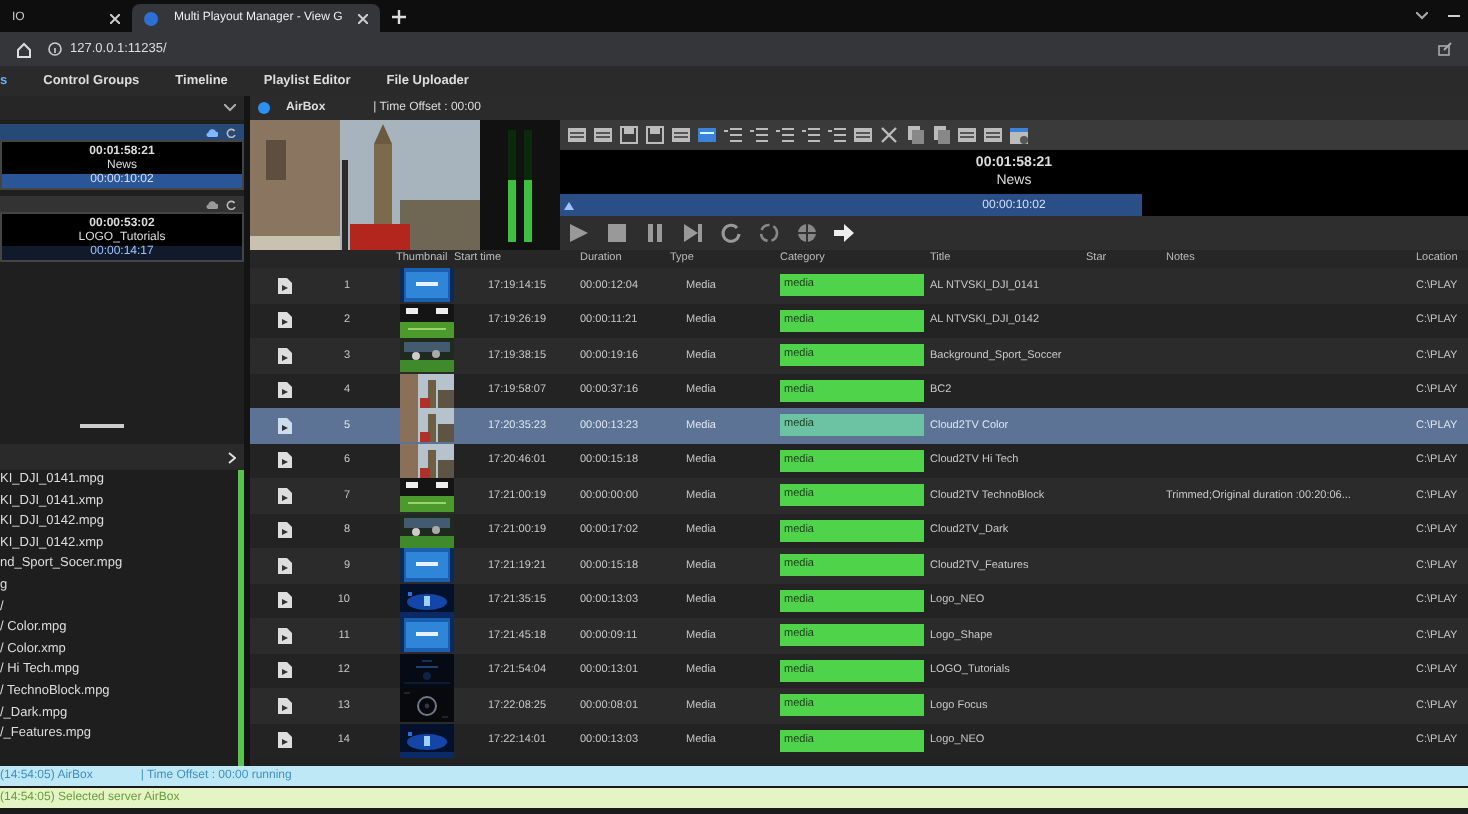 The height and width of the screenshot is (814, 1468). I want to click on share-icon, so click(1445, 49).